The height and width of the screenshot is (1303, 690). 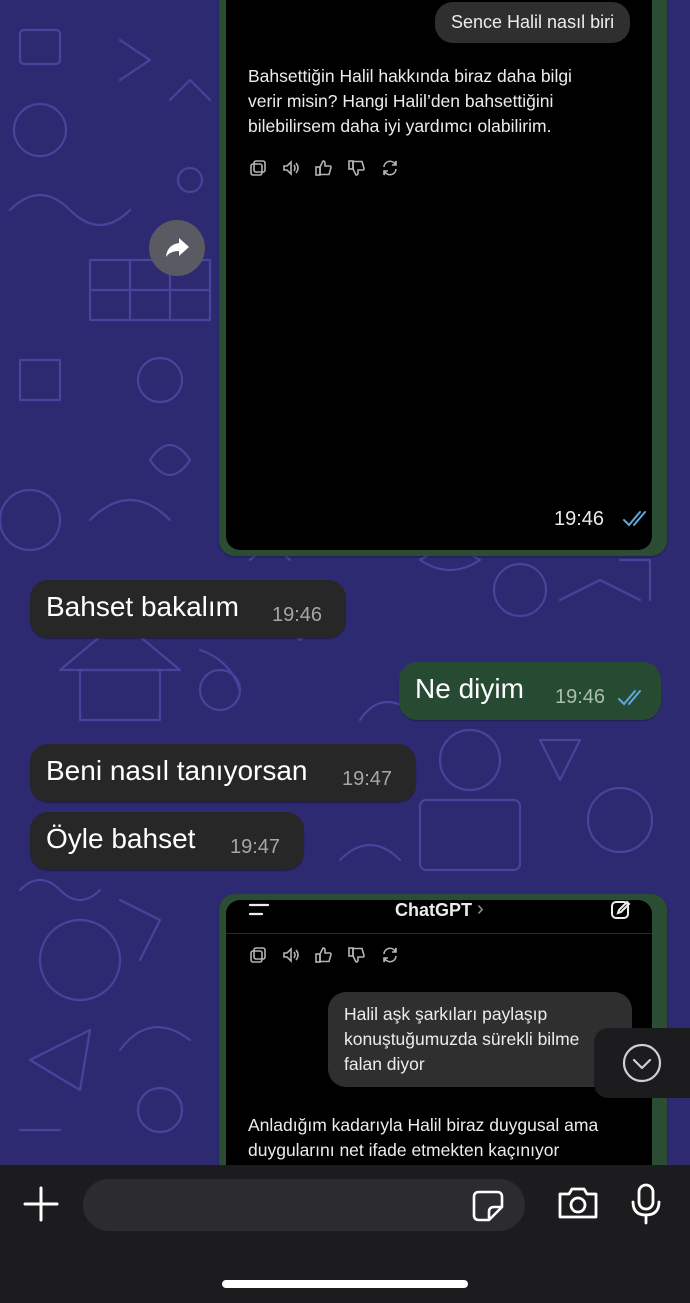 What do you see at coordinates (533, 22) in the screenshot?
I see `chatgpt-user-prompt: Sence Halil nasıl biri` at bounding box center [533, 22].